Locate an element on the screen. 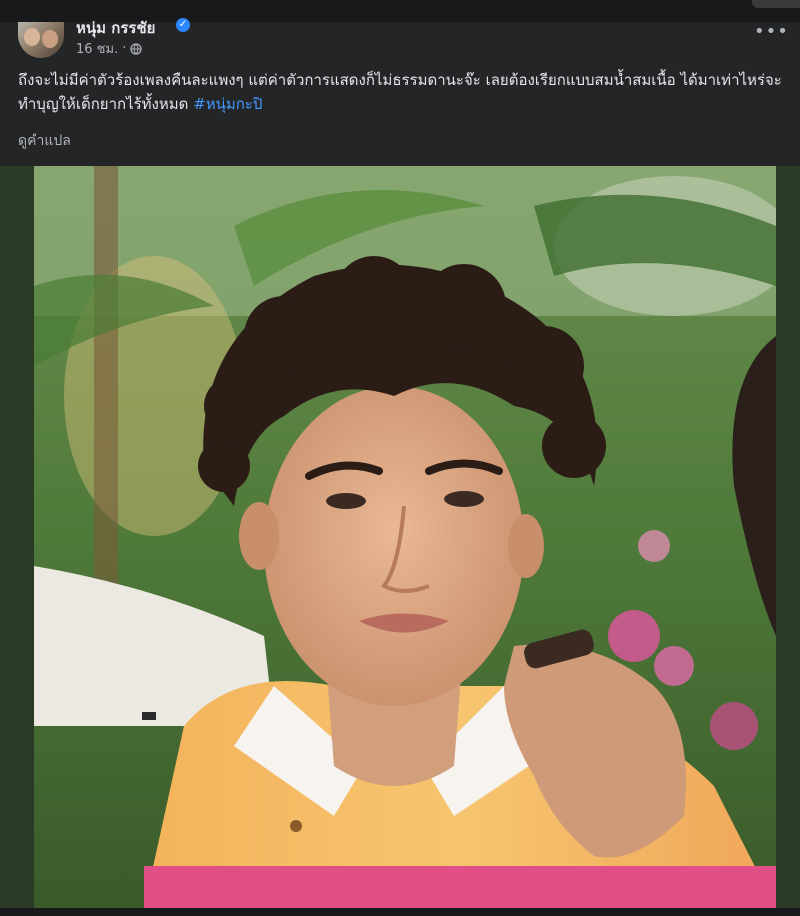 The width and height of the screenshot is (800, 916). globe-icon is located at coordinates (136, 48).